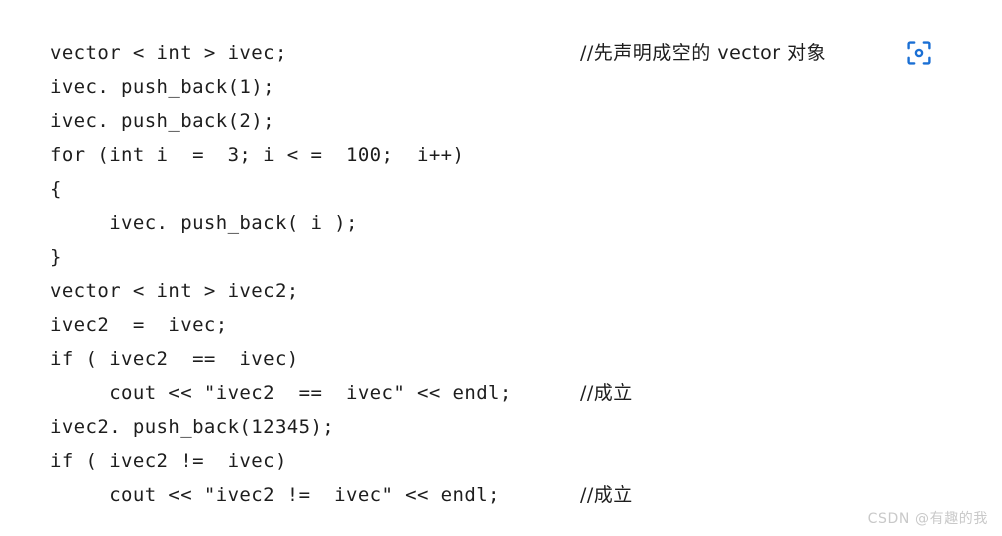 This screenshot has height=536, width=1002. What do you see at coordinates (56, 257) in the screenshot?
I see `code-line-text: }` at bounding box center [56, 257].